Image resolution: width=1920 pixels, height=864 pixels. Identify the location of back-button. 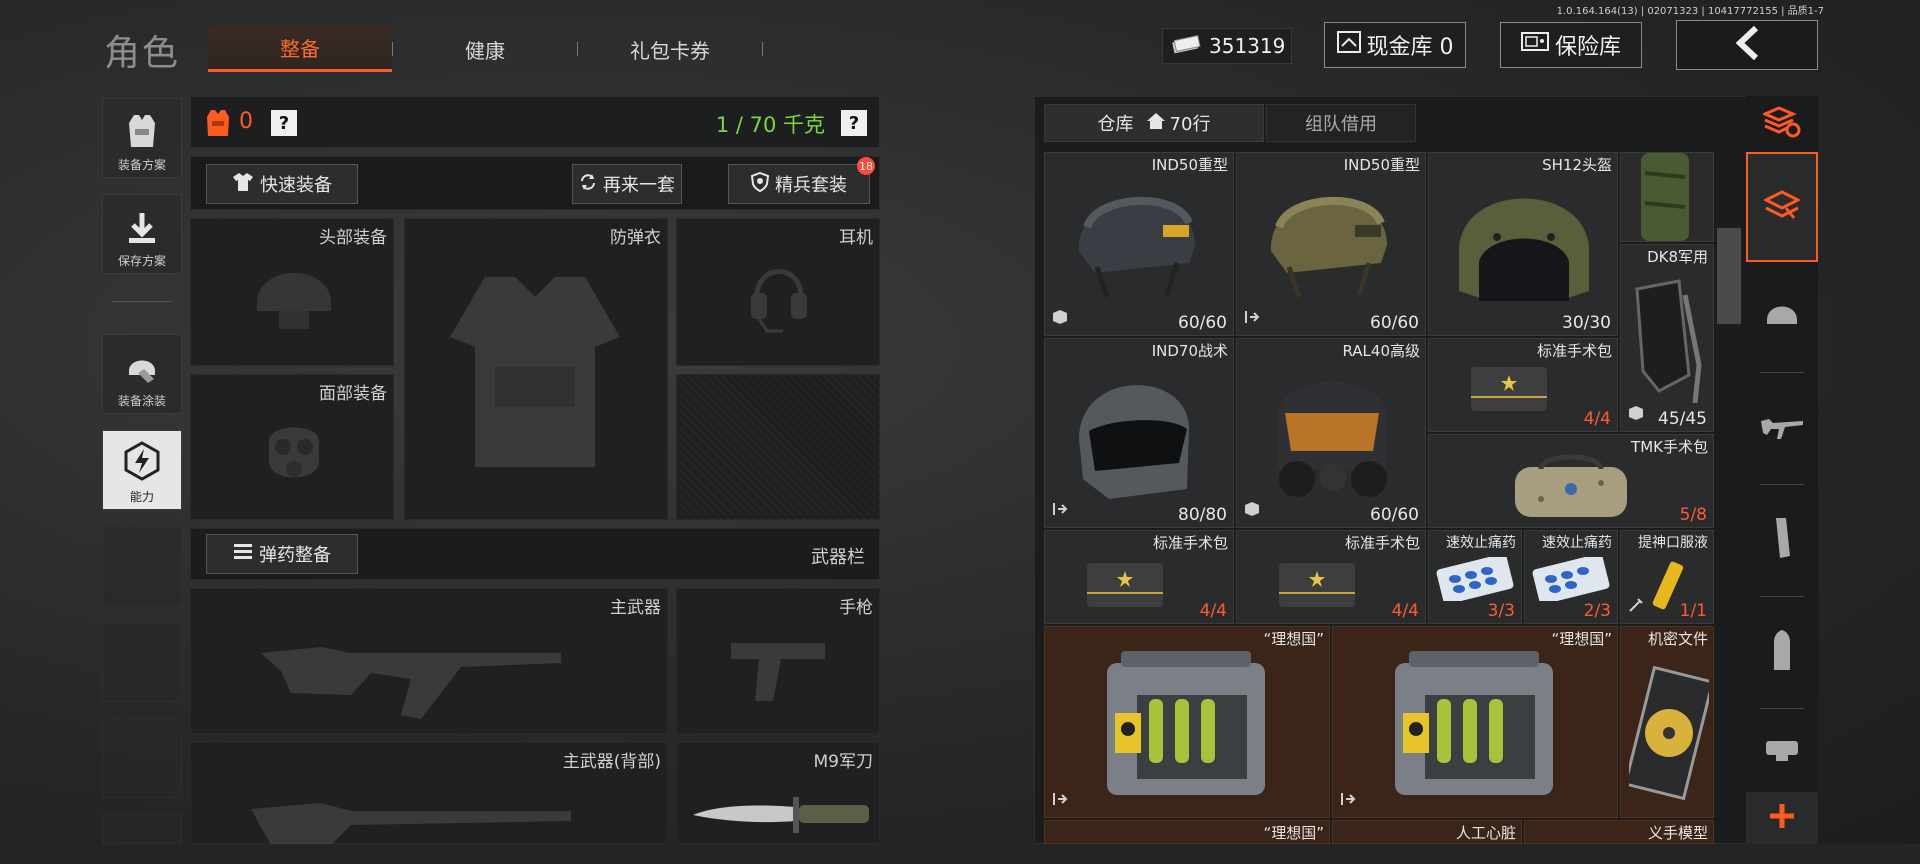
(1747, 45).